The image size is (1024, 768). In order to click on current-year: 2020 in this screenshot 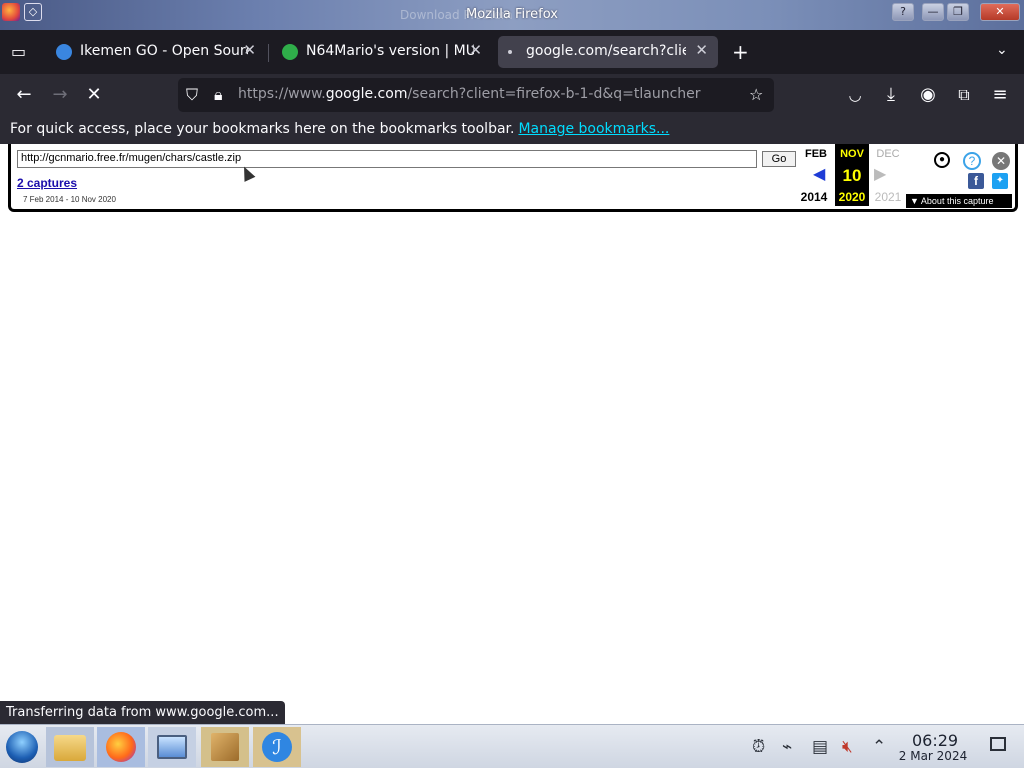, I will do `click(852, 197)`.